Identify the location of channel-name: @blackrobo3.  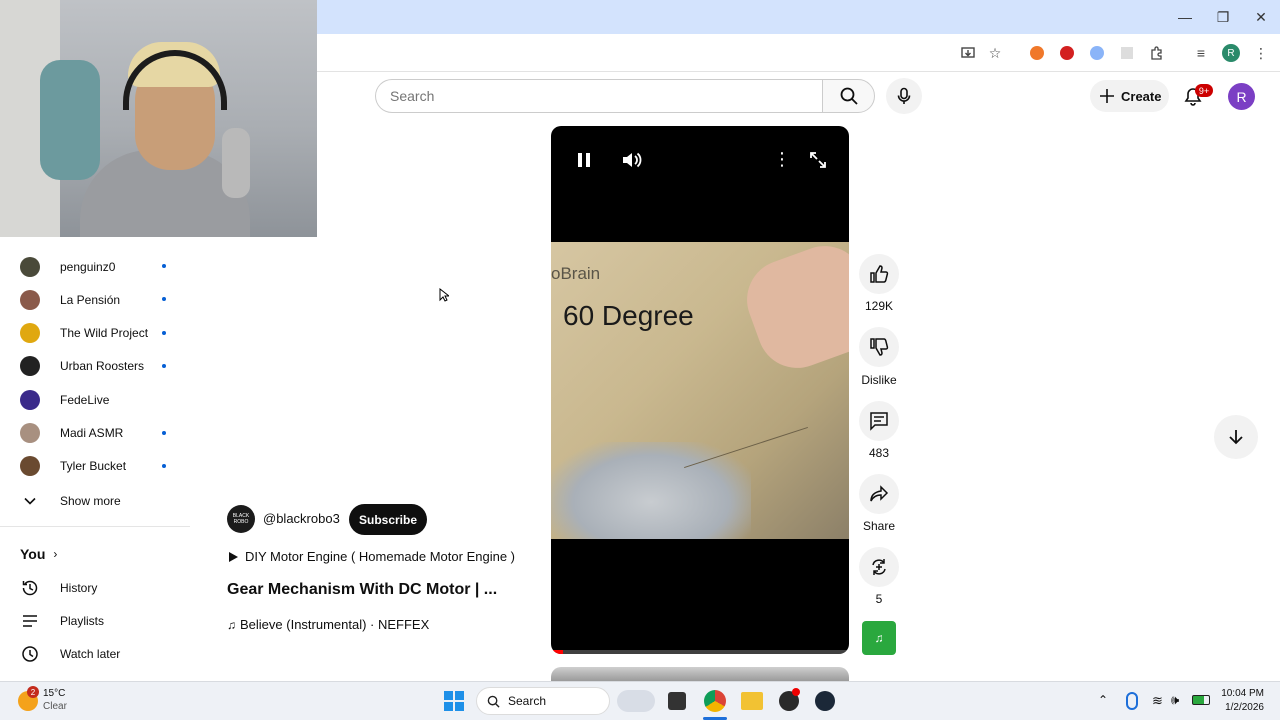
(301, 518).